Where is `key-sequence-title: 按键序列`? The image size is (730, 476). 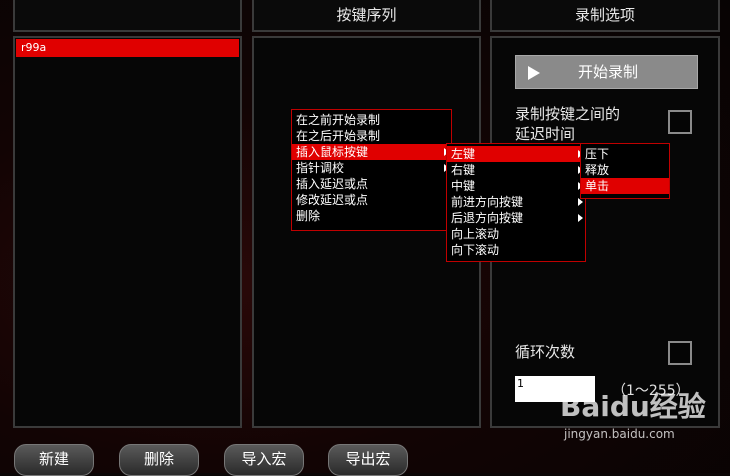
key-sequence-title: 按键序列 is located at coordinates (366, 15).